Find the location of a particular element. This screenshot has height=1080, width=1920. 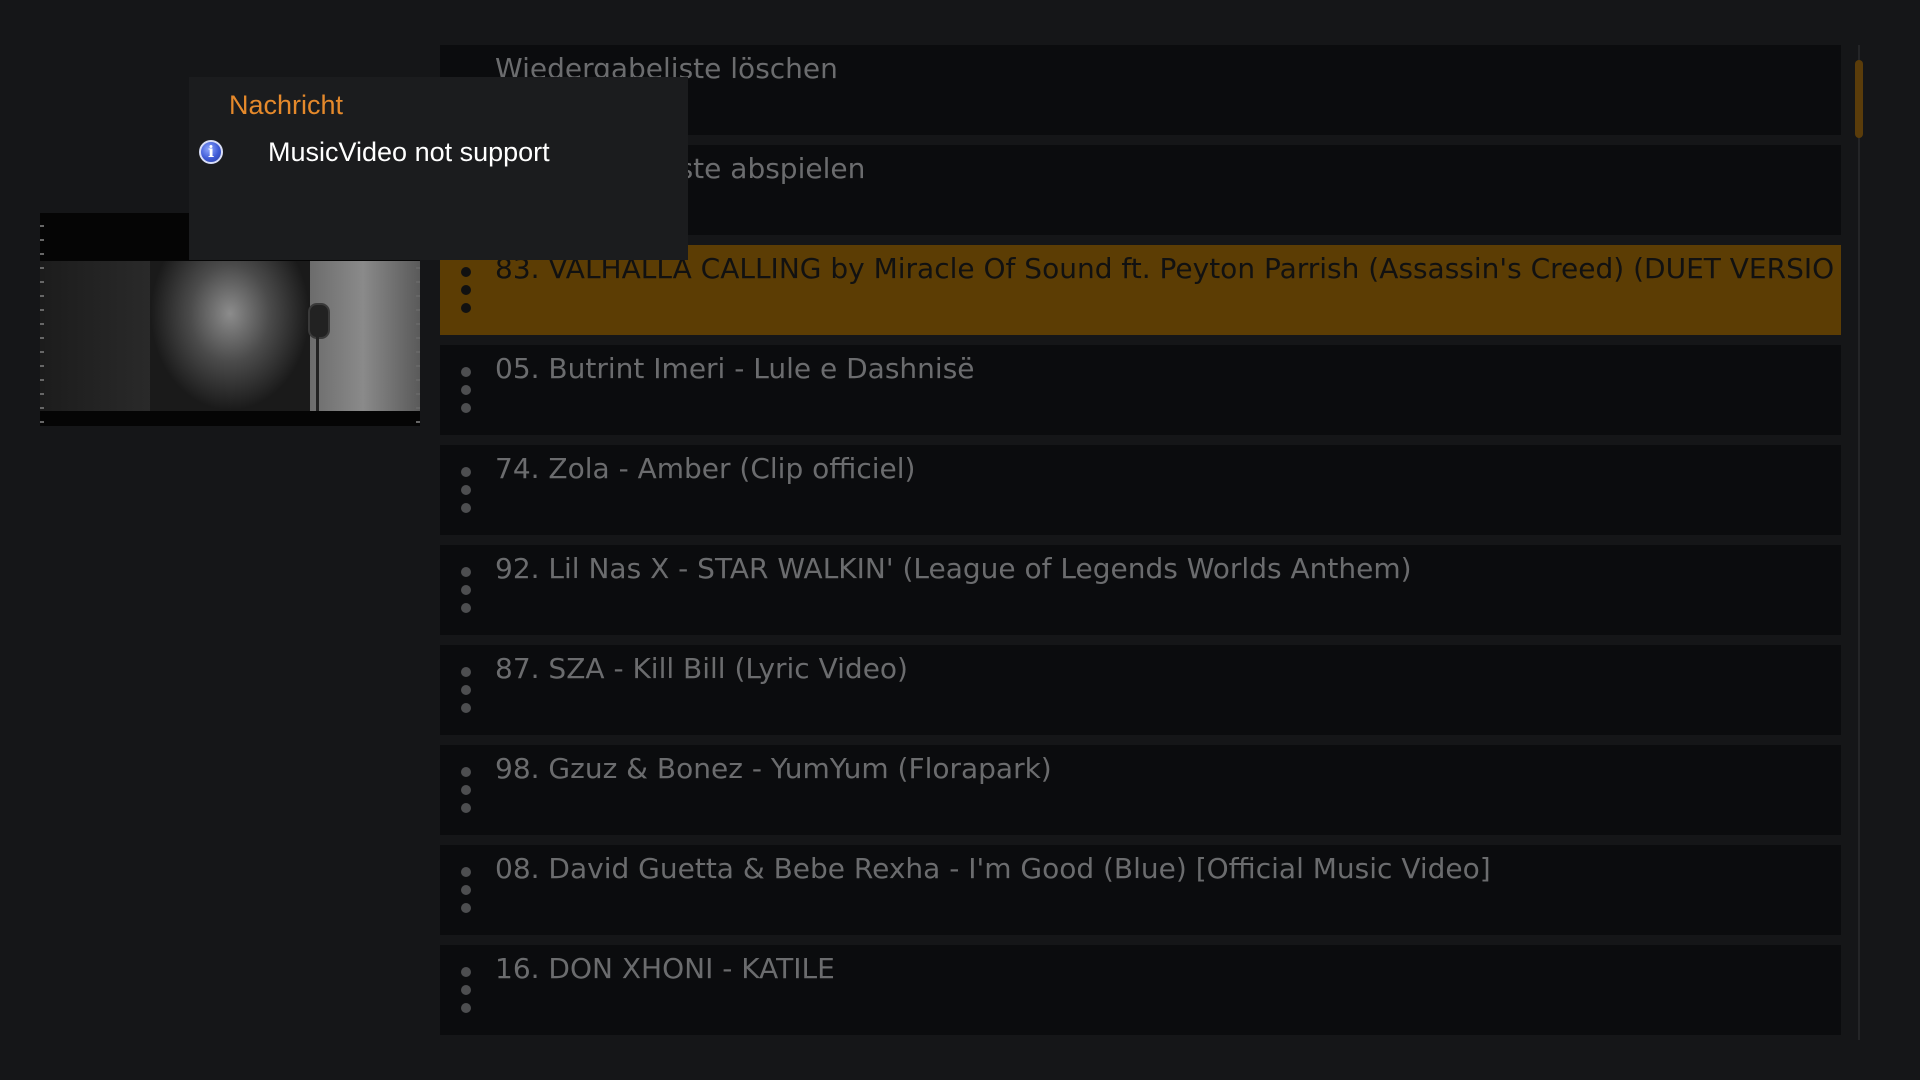

playlist-item-label: 05. Butrint Imeri - Lule e Dashnisë is located at coordinates (735, 368).